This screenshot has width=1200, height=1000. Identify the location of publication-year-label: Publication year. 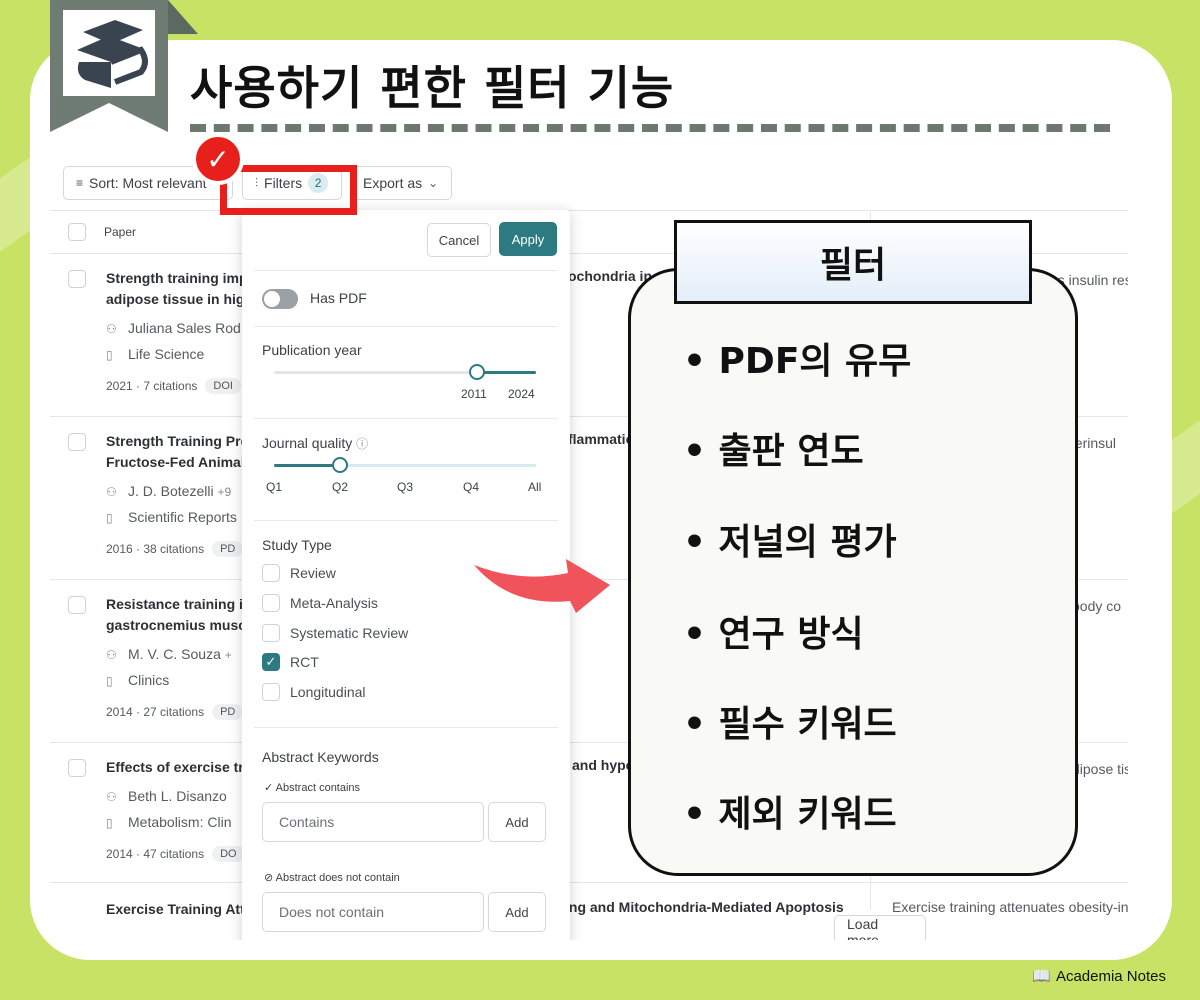
(312, 350).